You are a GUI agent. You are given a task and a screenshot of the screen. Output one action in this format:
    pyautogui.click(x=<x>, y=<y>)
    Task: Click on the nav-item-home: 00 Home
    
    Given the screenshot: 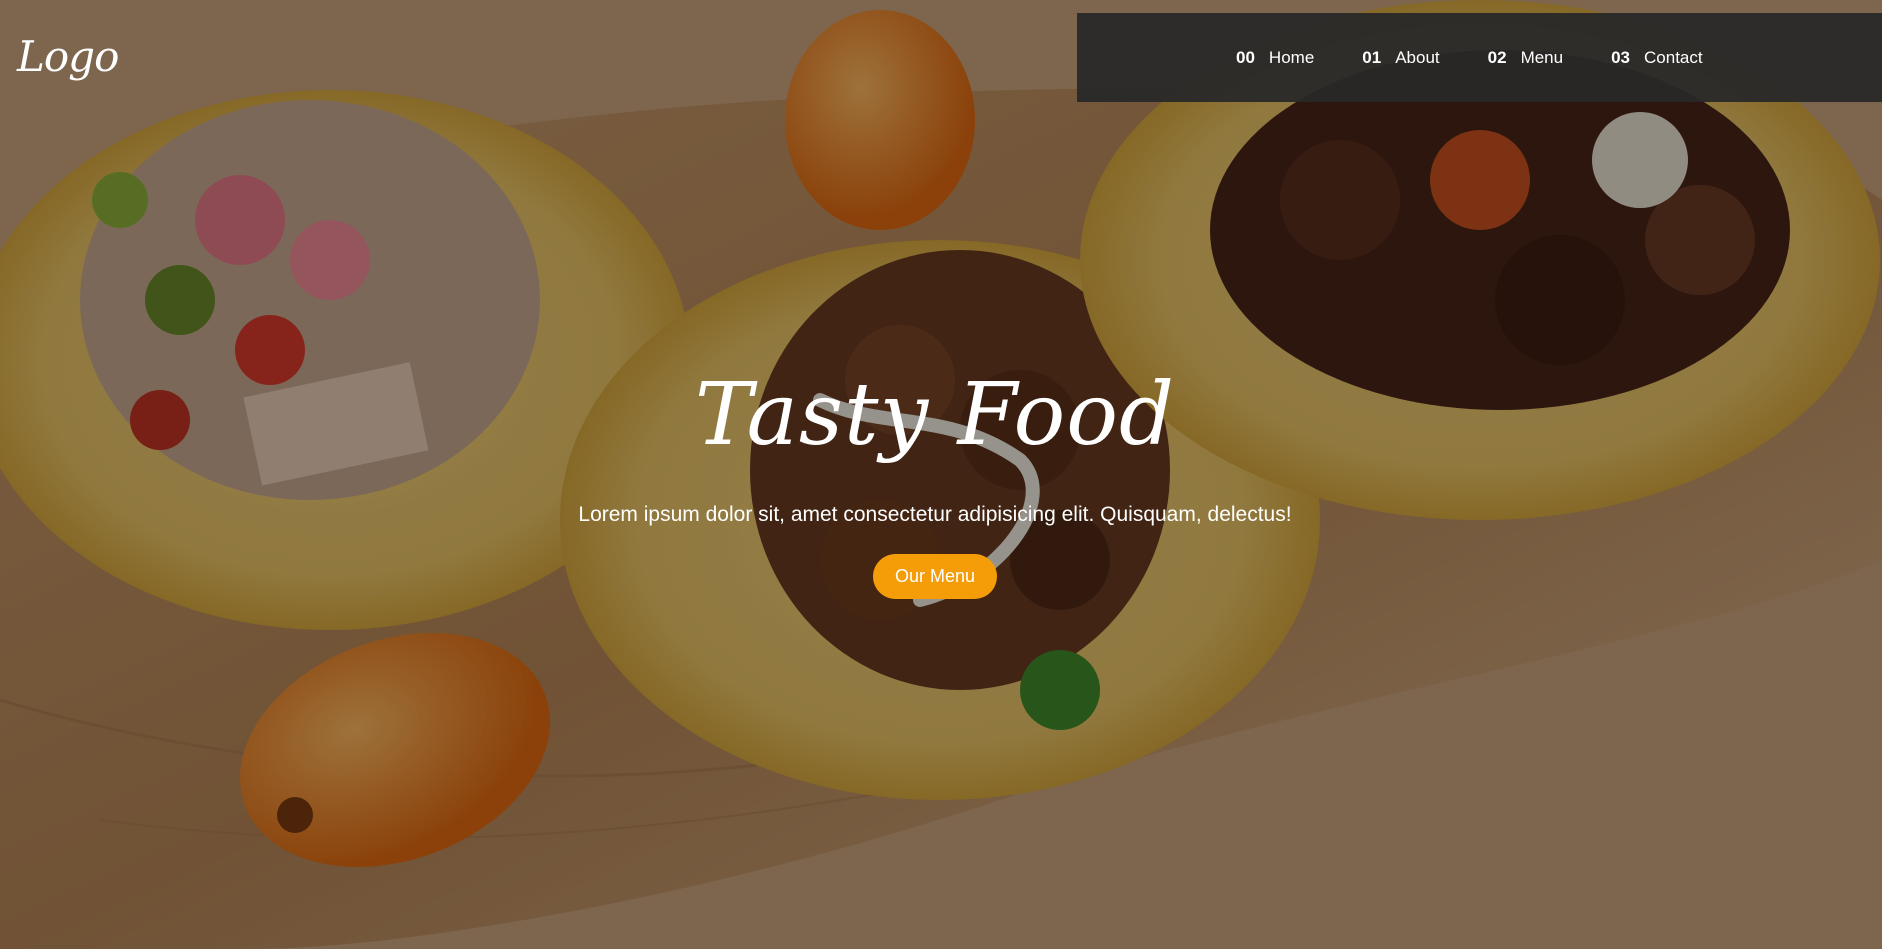 What is the action you would take?
    pyautogui.click(x=1275, y=58)
    